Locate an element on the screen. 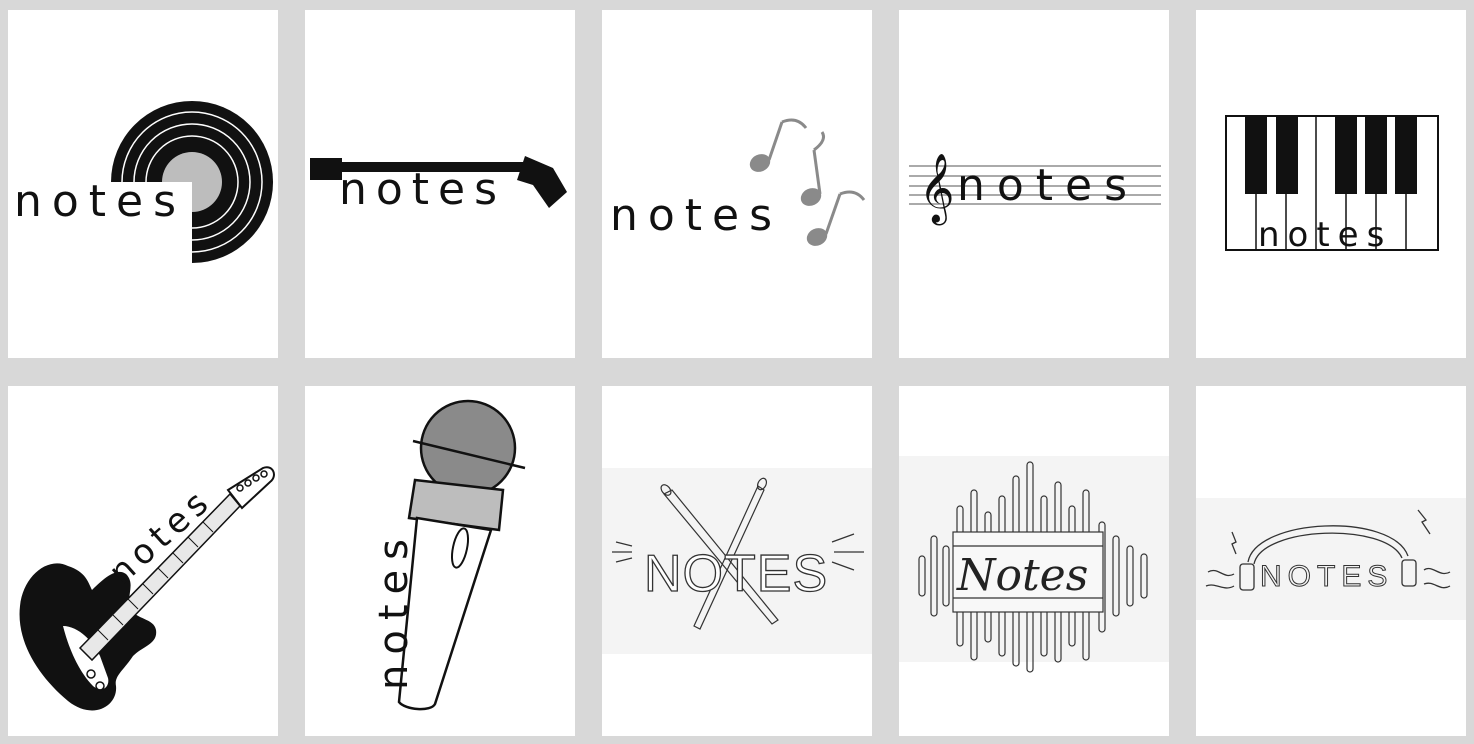 Image resolution: width=1474 pixels, height=744 pixels. headphones-icon: NOTES is located at coordinates (1331, 559).